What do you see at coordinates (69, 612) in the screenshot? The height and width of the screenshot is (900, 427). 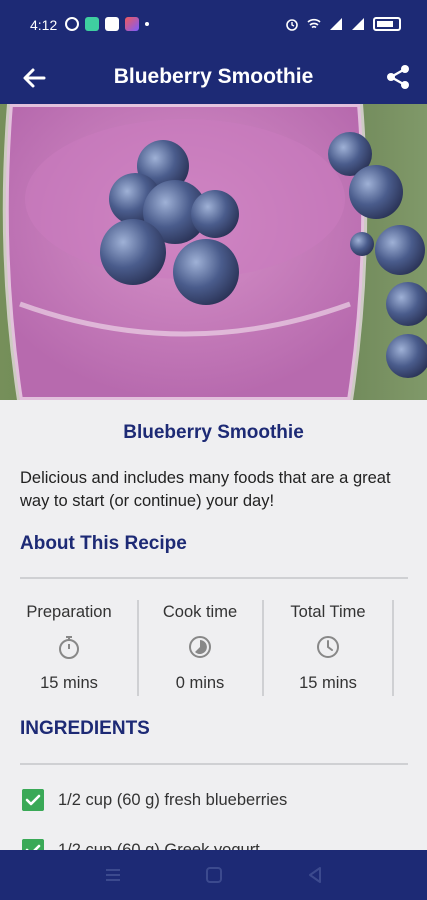 I see `time-label: Preparation` at bounding box center [69, 612].